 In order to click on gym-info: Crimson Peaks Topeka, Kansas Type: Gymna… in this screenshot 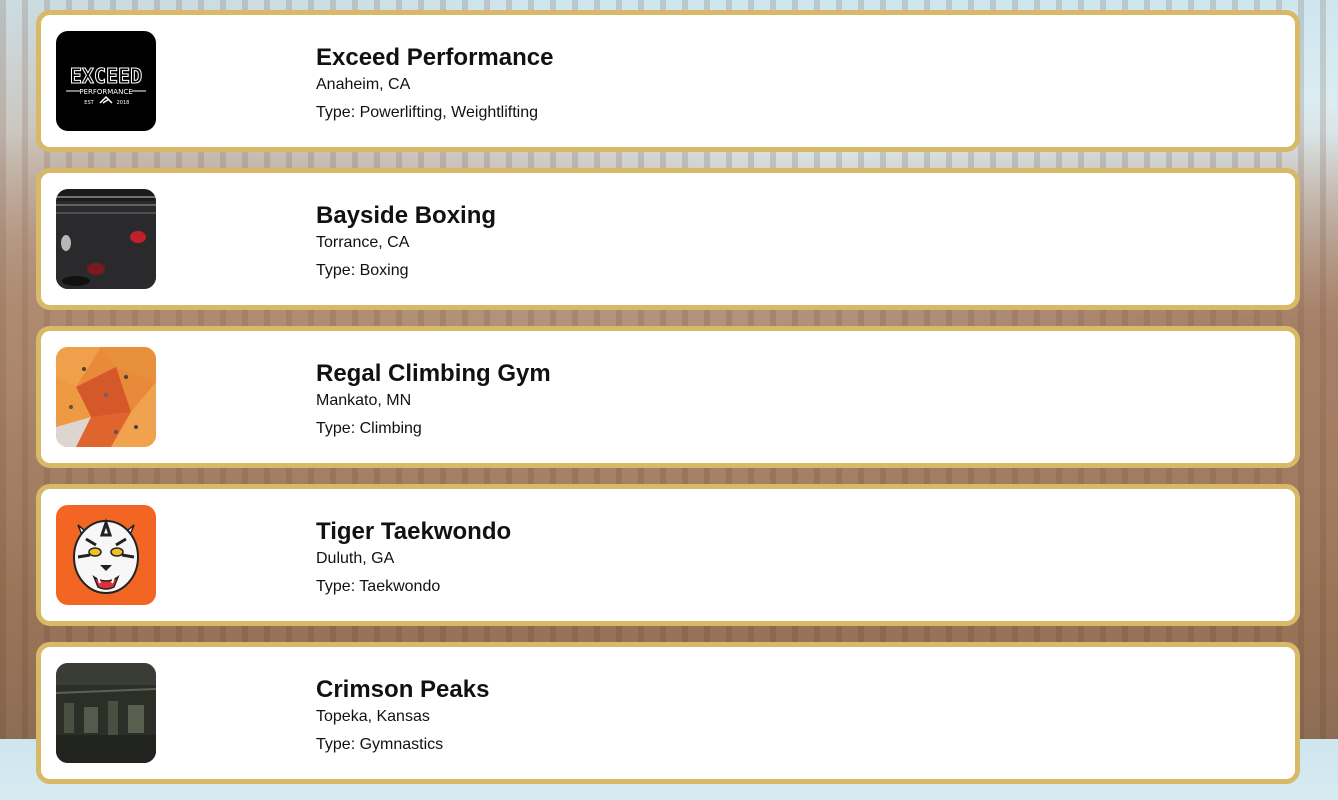, I will do `click(402, 715)`.